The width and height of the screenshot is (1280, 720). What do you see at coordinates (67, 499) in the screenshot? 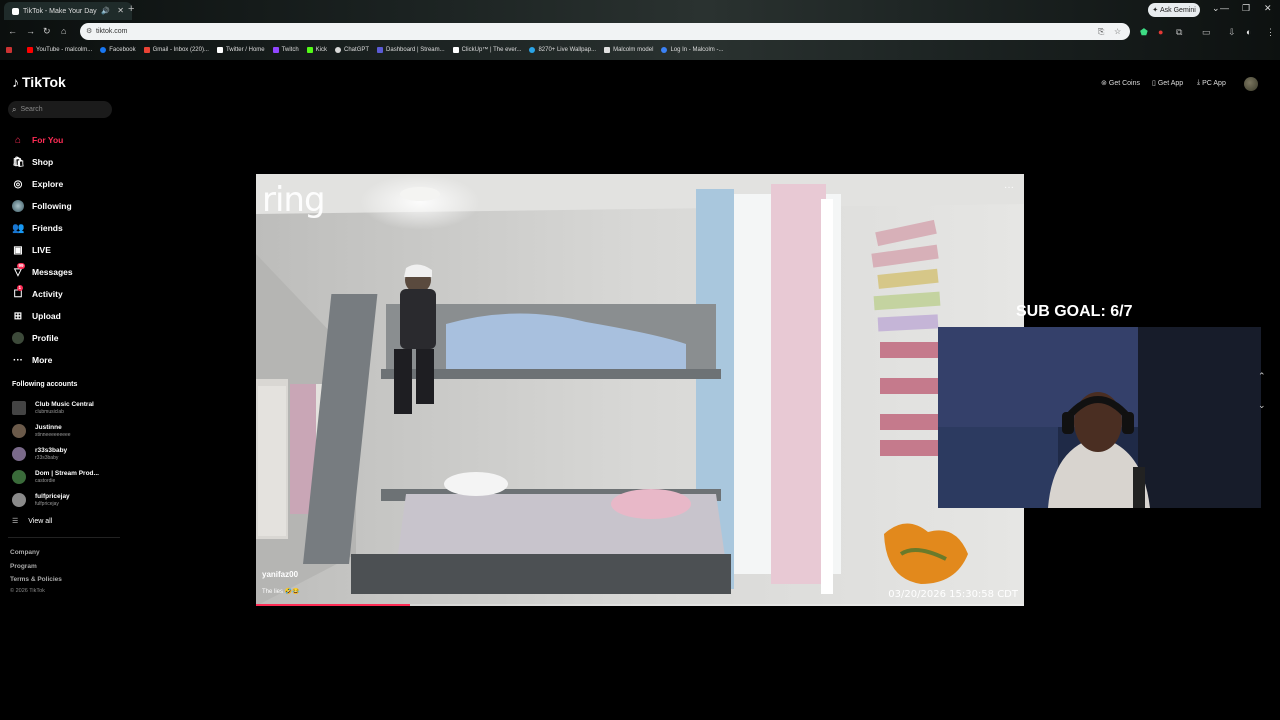
I see `list-item: fulfpricejay fulfpricejay` at bounding box center [67, 499].